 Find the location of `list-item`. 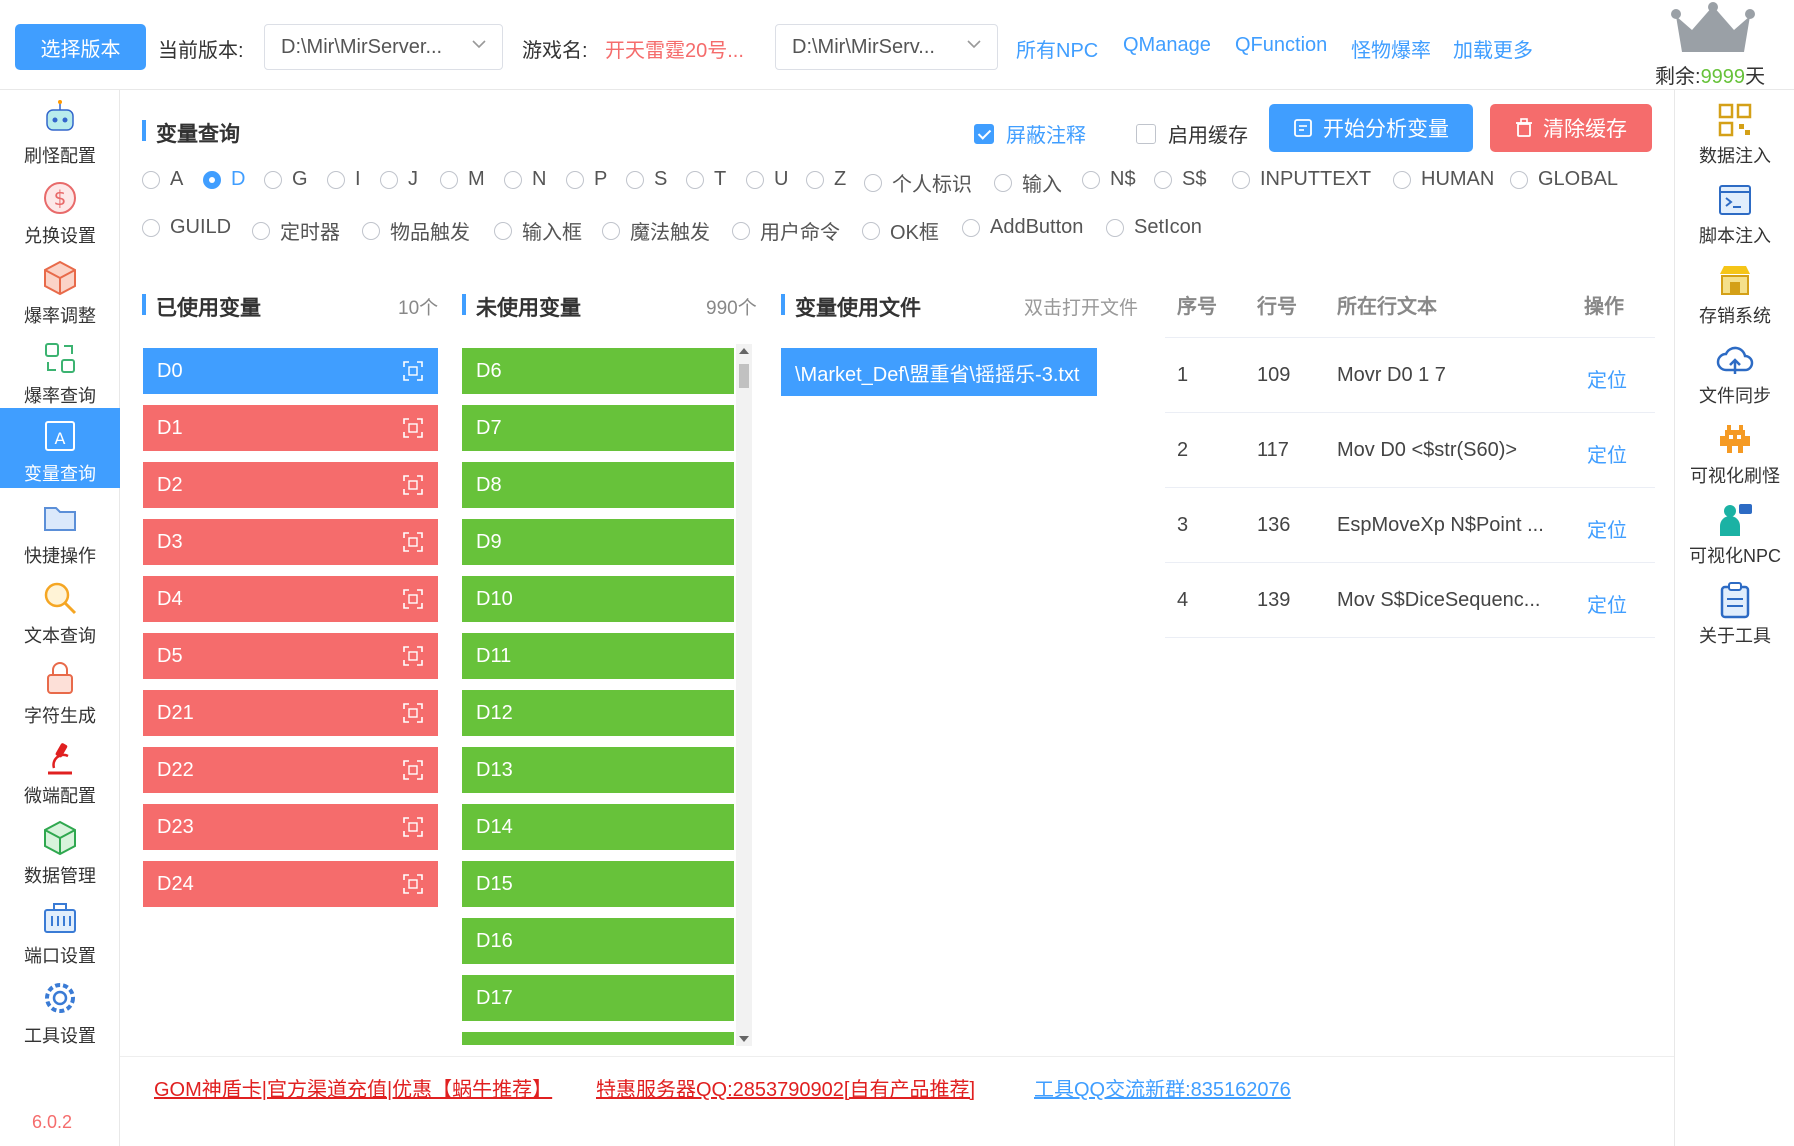

list-item is located at coordinates (598, 1038).